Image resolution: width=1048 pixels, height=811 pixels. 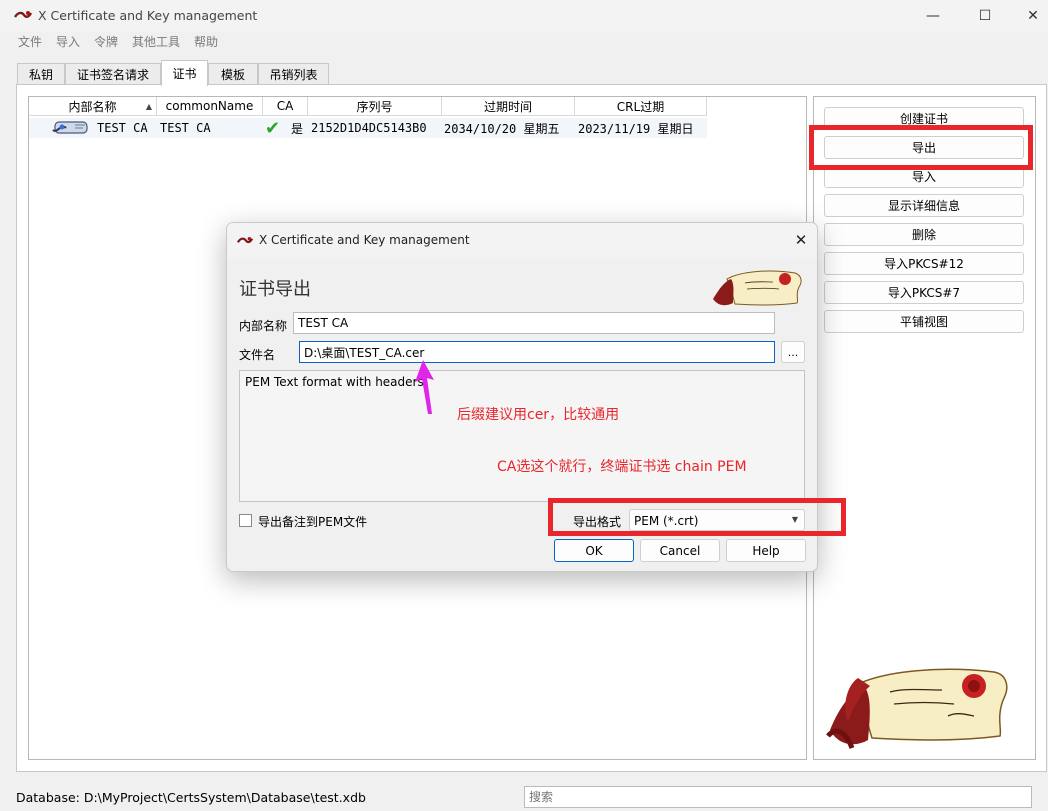 What do you see at coordinates (924, 234) in the screenshot?
I see `delete-button: 删除` at bounding box center [924, 234].